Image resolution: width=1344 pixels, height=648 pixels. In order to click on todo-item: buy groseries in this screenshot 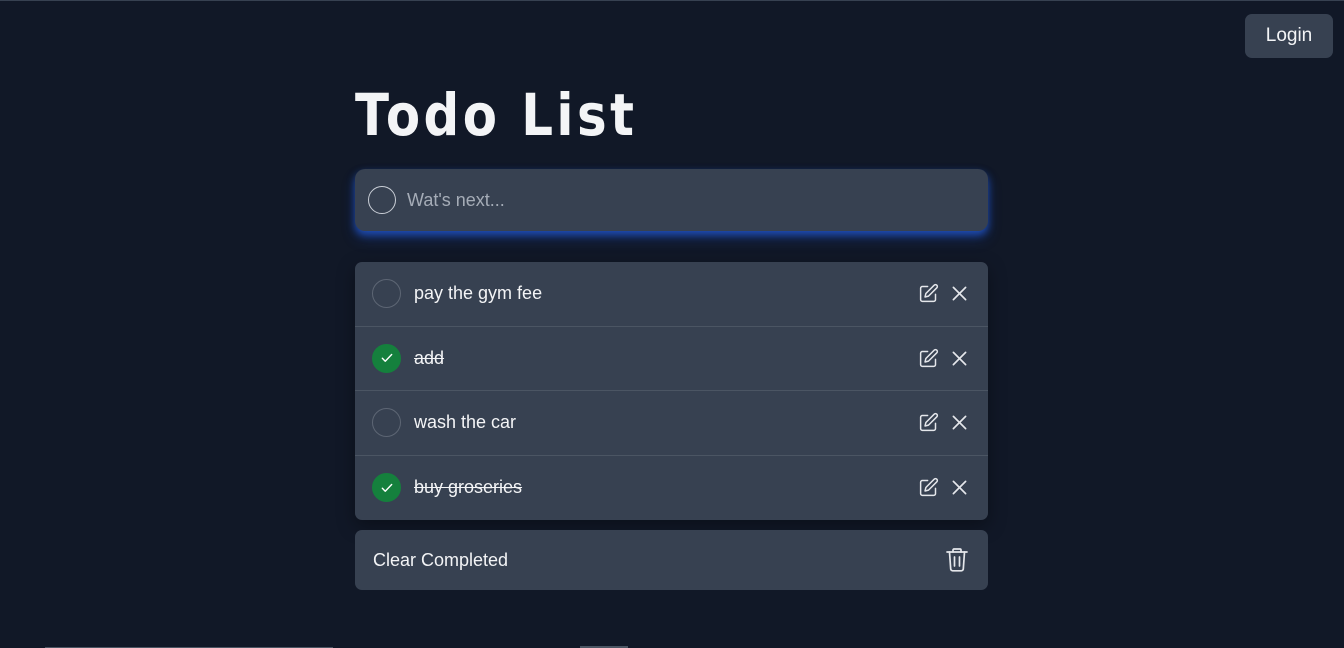, I will do `click(671, 488)`.